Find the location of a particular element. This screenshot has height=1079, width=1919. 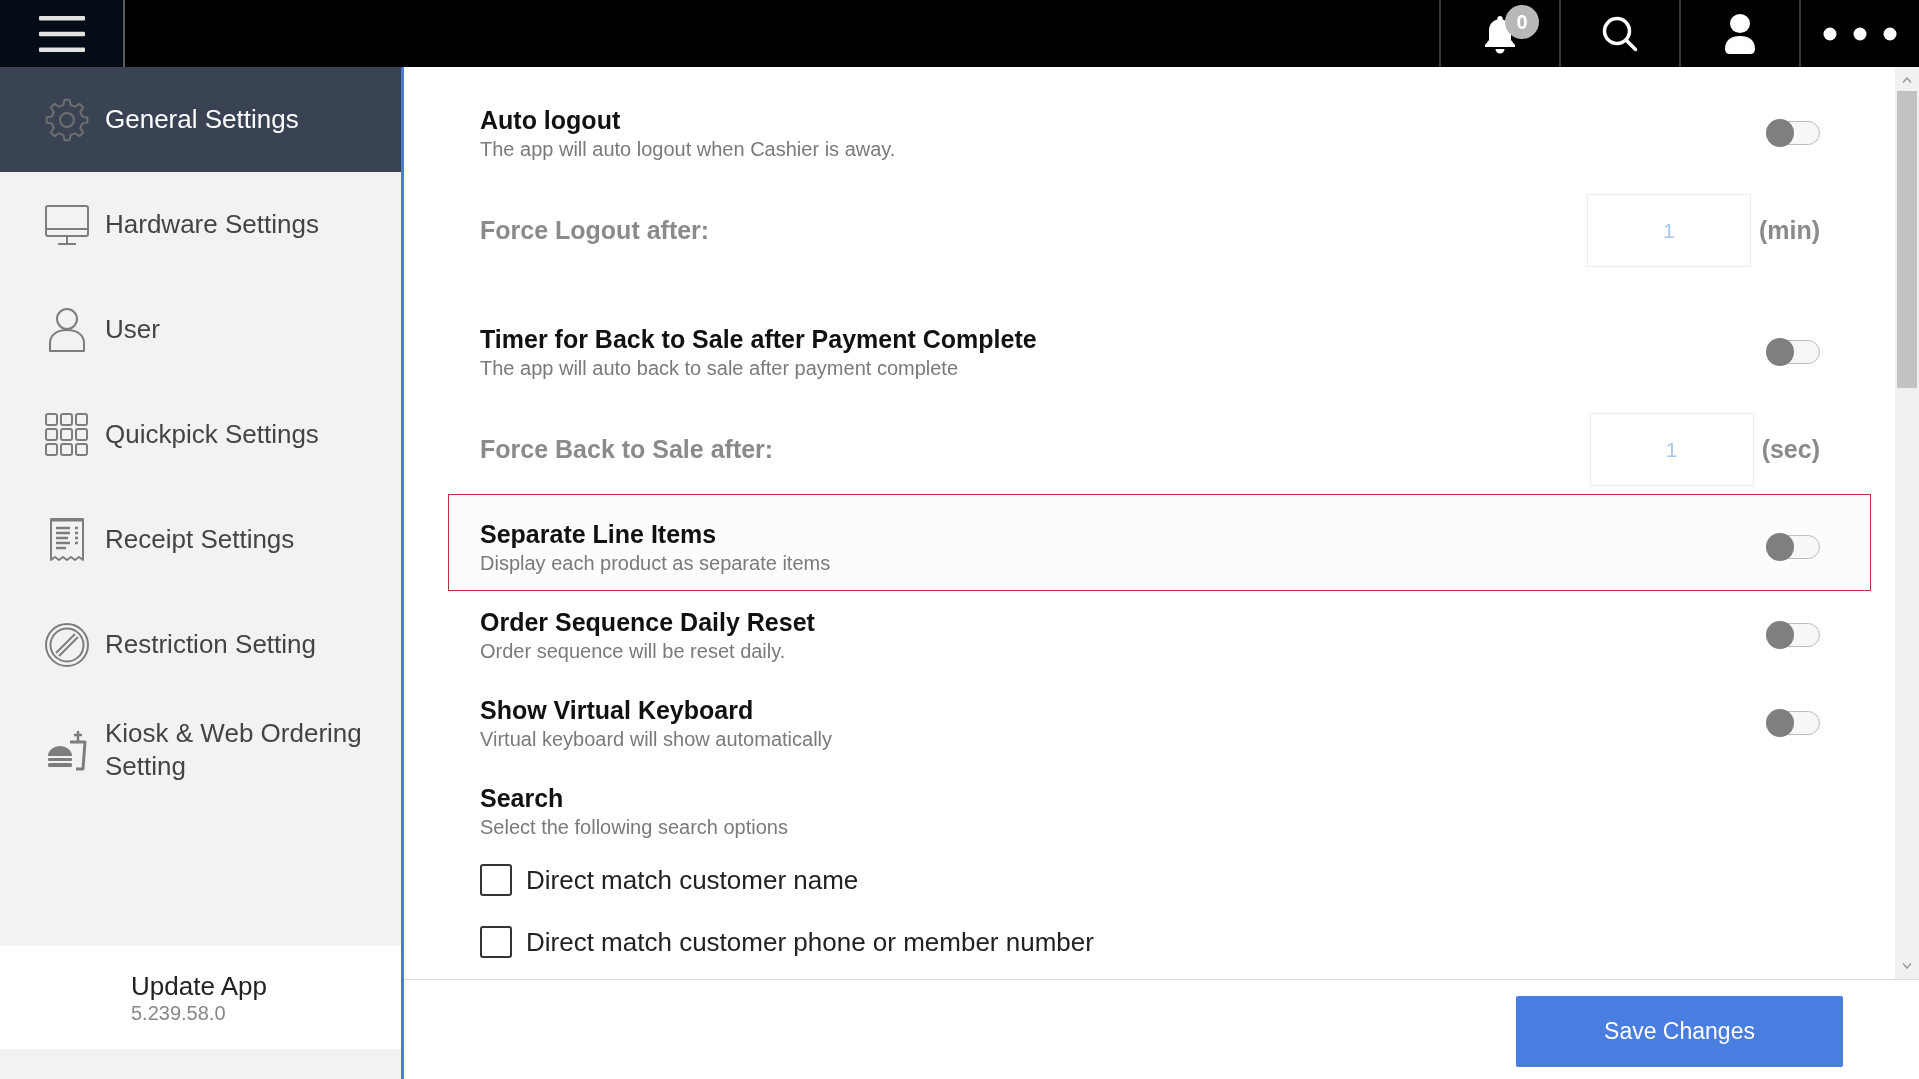

sidebar-item: General Settings is located at coordinates (200, 119).